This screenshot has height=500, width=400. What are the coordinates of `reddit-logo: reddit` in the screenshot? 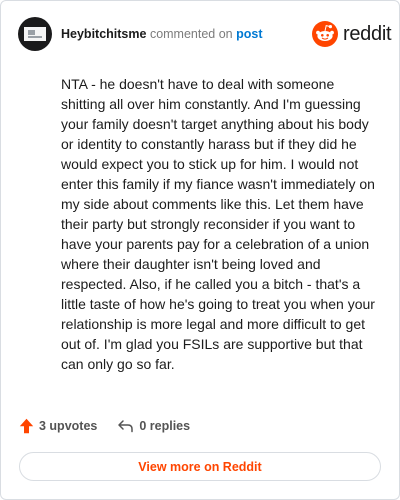 It's located at (352, 34).